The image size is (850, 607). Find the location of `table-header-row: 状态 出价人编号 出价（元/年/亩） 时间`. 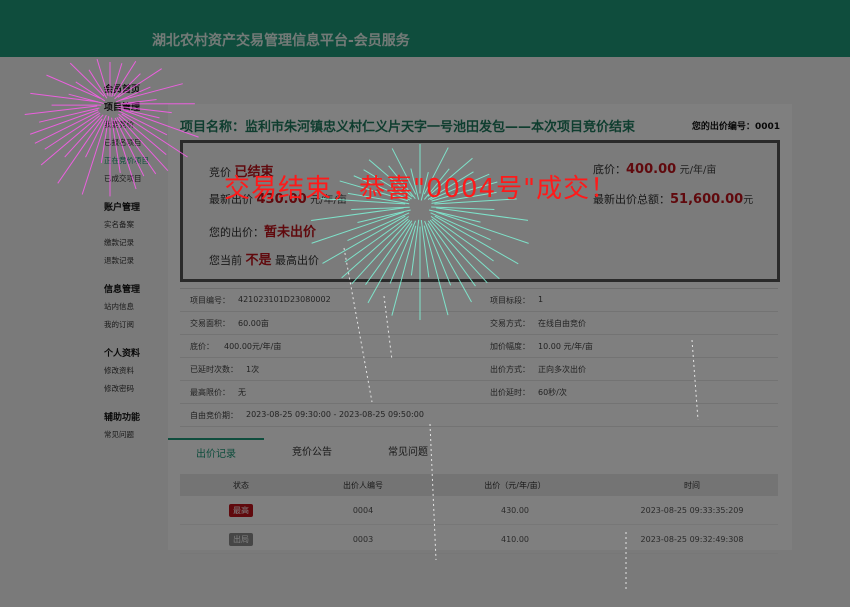

table-header-row: 状态 出价人编号 出价（元/年/亩） 时间 is located at coordinates (479, 485).